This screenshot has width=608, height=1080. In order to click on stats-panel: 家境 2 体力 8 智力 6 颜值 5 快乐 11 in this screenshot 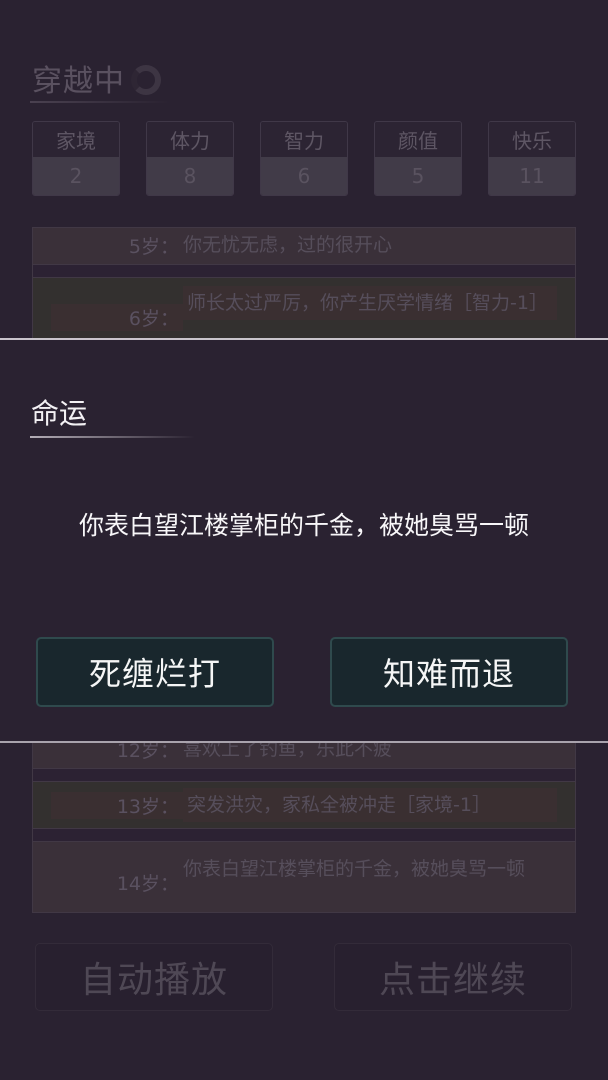, I will do `click(304, 158)`.